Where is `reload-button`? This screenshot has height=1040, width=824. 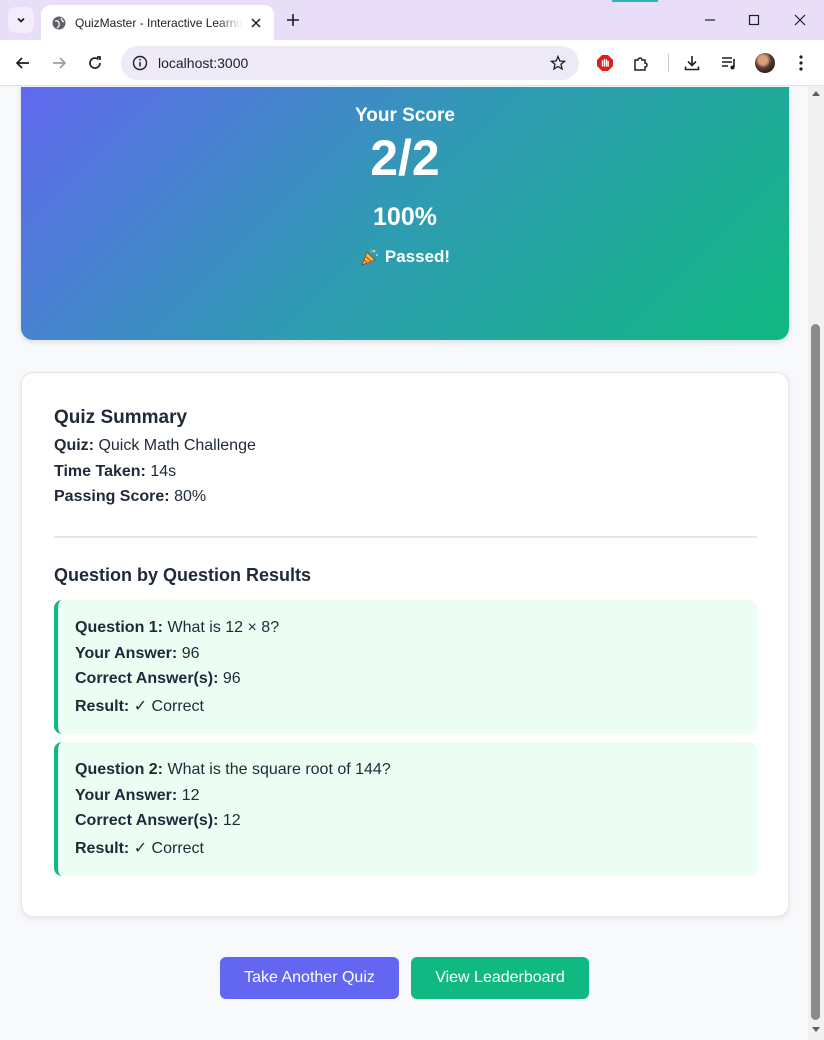 reload-button is located at coordinates (95, 63).